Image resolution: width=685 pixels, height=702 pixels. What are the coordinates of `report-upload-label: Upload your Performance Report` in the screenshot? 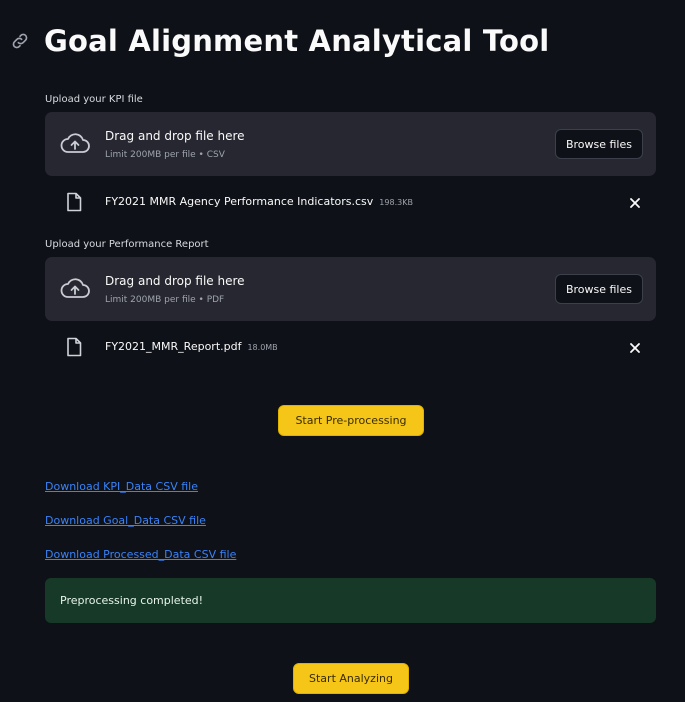 It's located at (127, 244).